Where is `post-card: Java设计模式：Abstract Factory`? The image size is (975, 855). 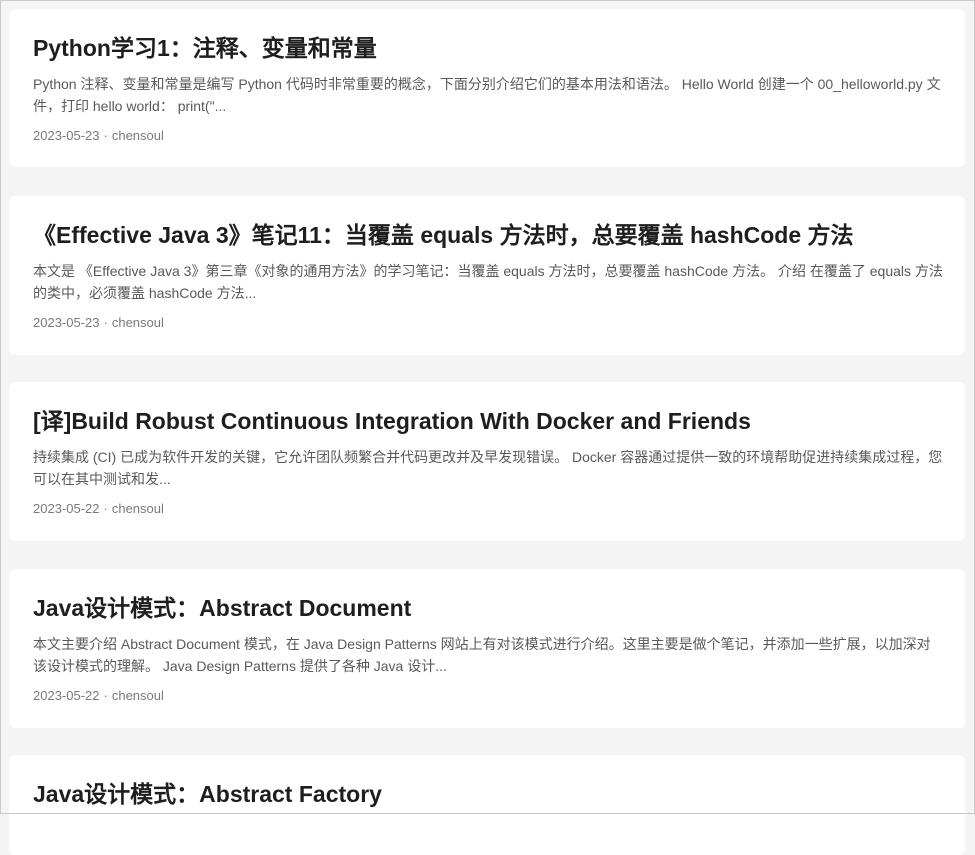 post-card: Java设计模式：Abstract Factory is located at coordinates (487, 805).